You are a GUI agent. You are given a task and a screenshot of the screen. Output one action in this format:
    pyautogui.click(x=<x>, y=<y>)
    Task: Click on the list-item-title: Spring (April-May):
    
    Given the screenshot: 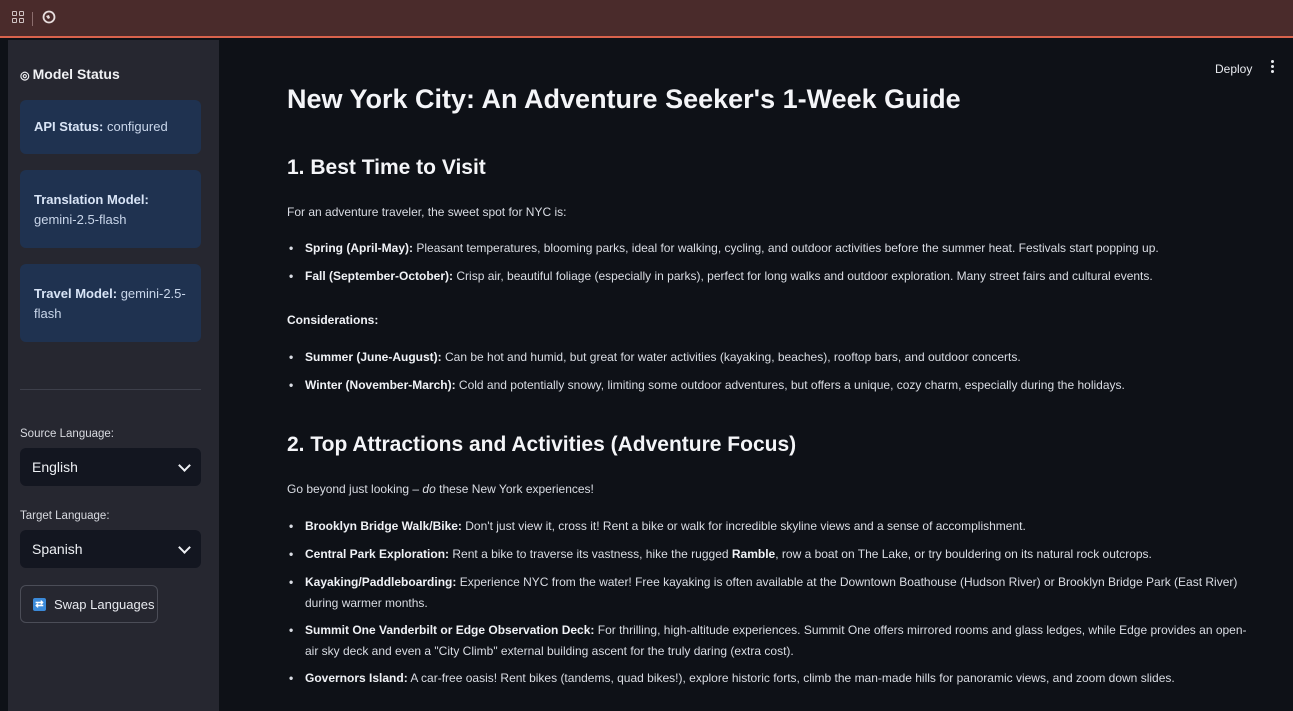 What is the action you would take?
    pyautogui.click(x=359, y=248)
    